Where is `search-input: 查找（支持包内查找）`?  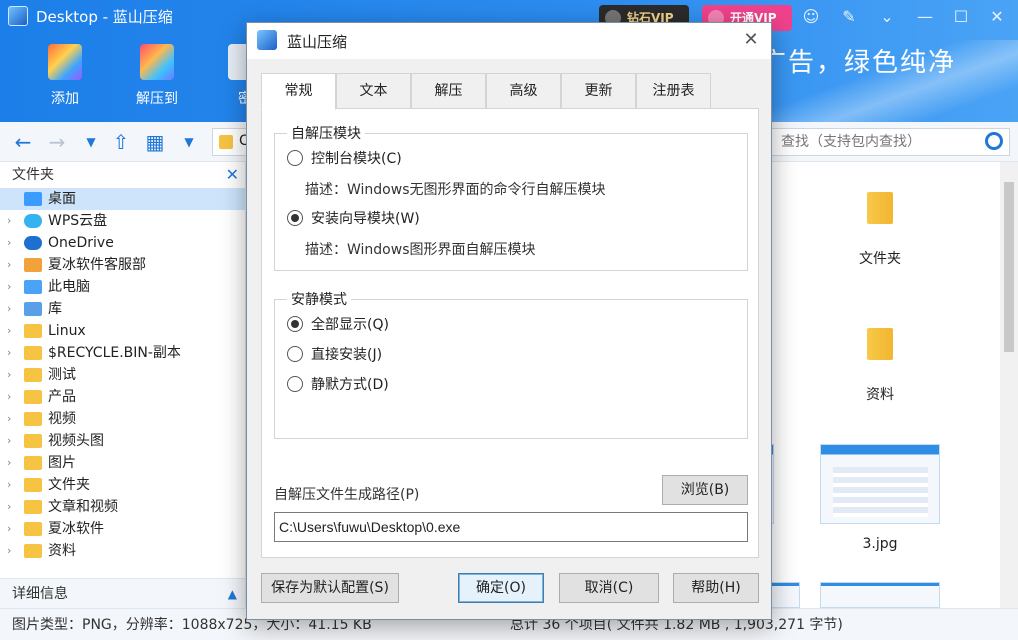
search-input: 查找（支持包内查找） is located at coordinates (885, 142).